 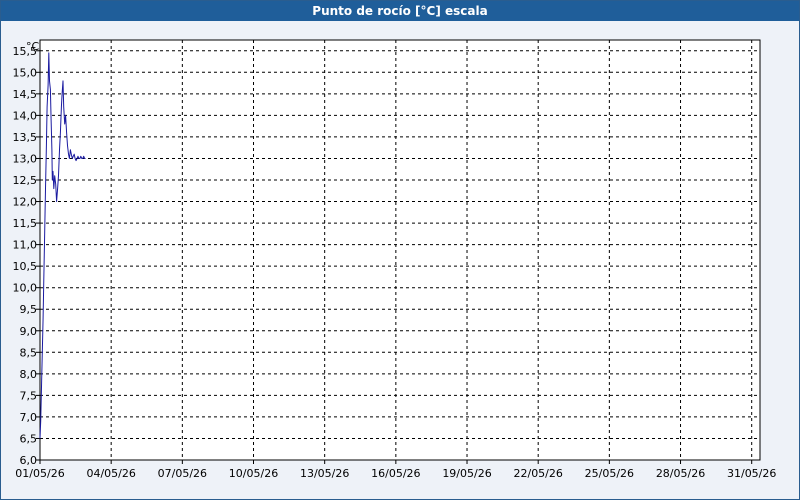 I want to click on x-tick-label: 01/05/26, so click(x=39, y=473).